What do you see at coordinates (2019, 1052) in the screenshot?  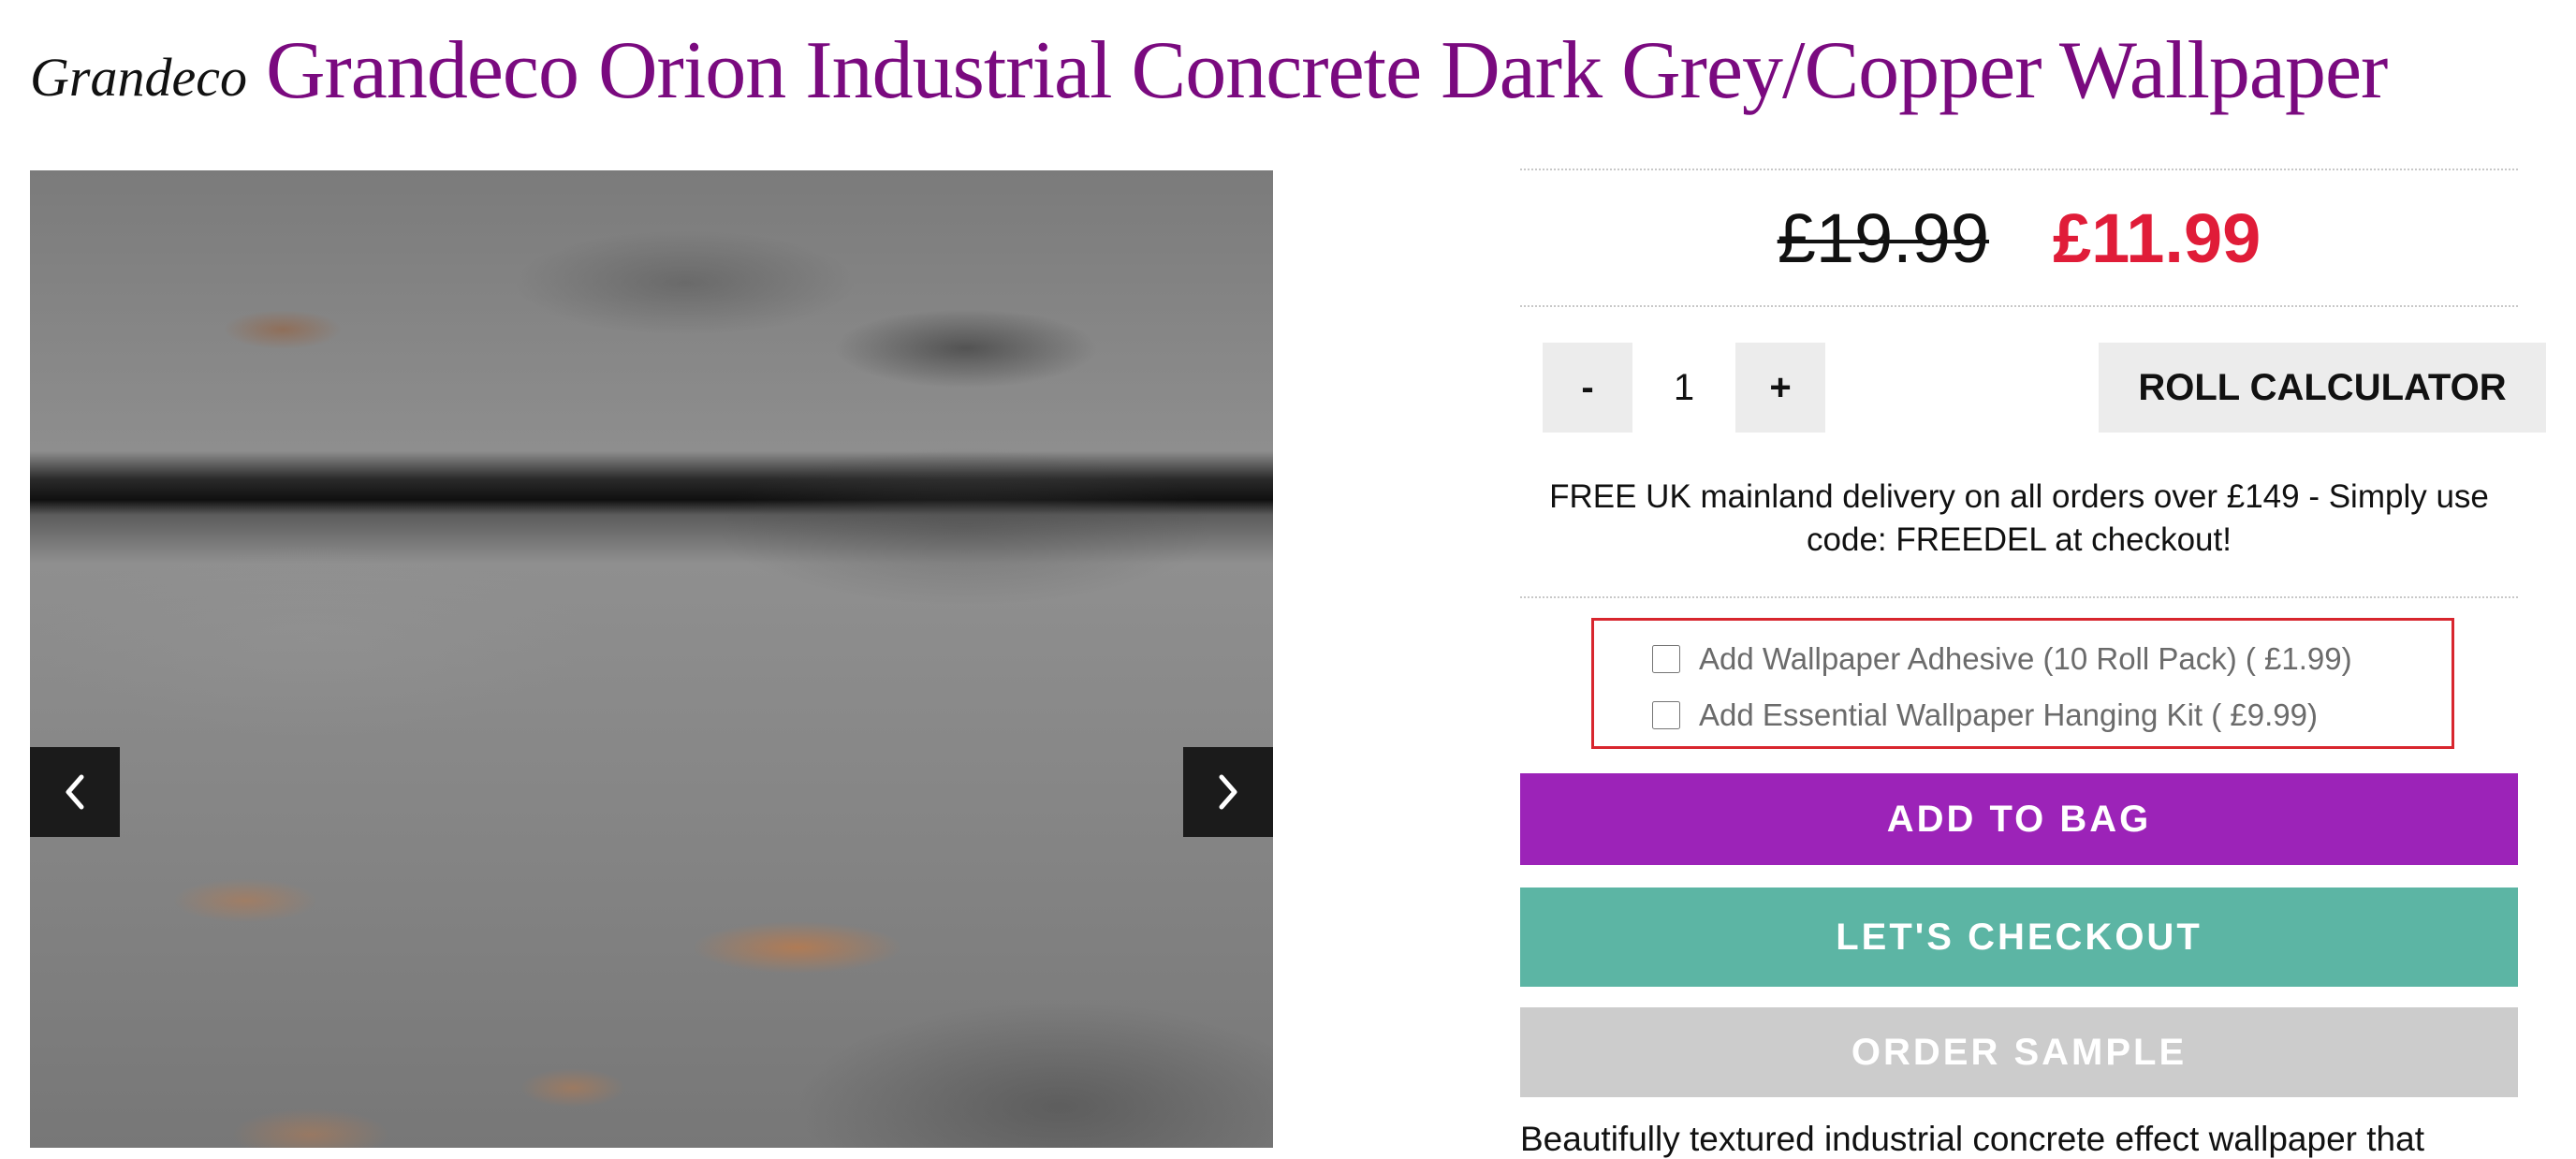 I see `order-sample-button: ORDER SAMPLE` at bounding box center [2019, 1052].